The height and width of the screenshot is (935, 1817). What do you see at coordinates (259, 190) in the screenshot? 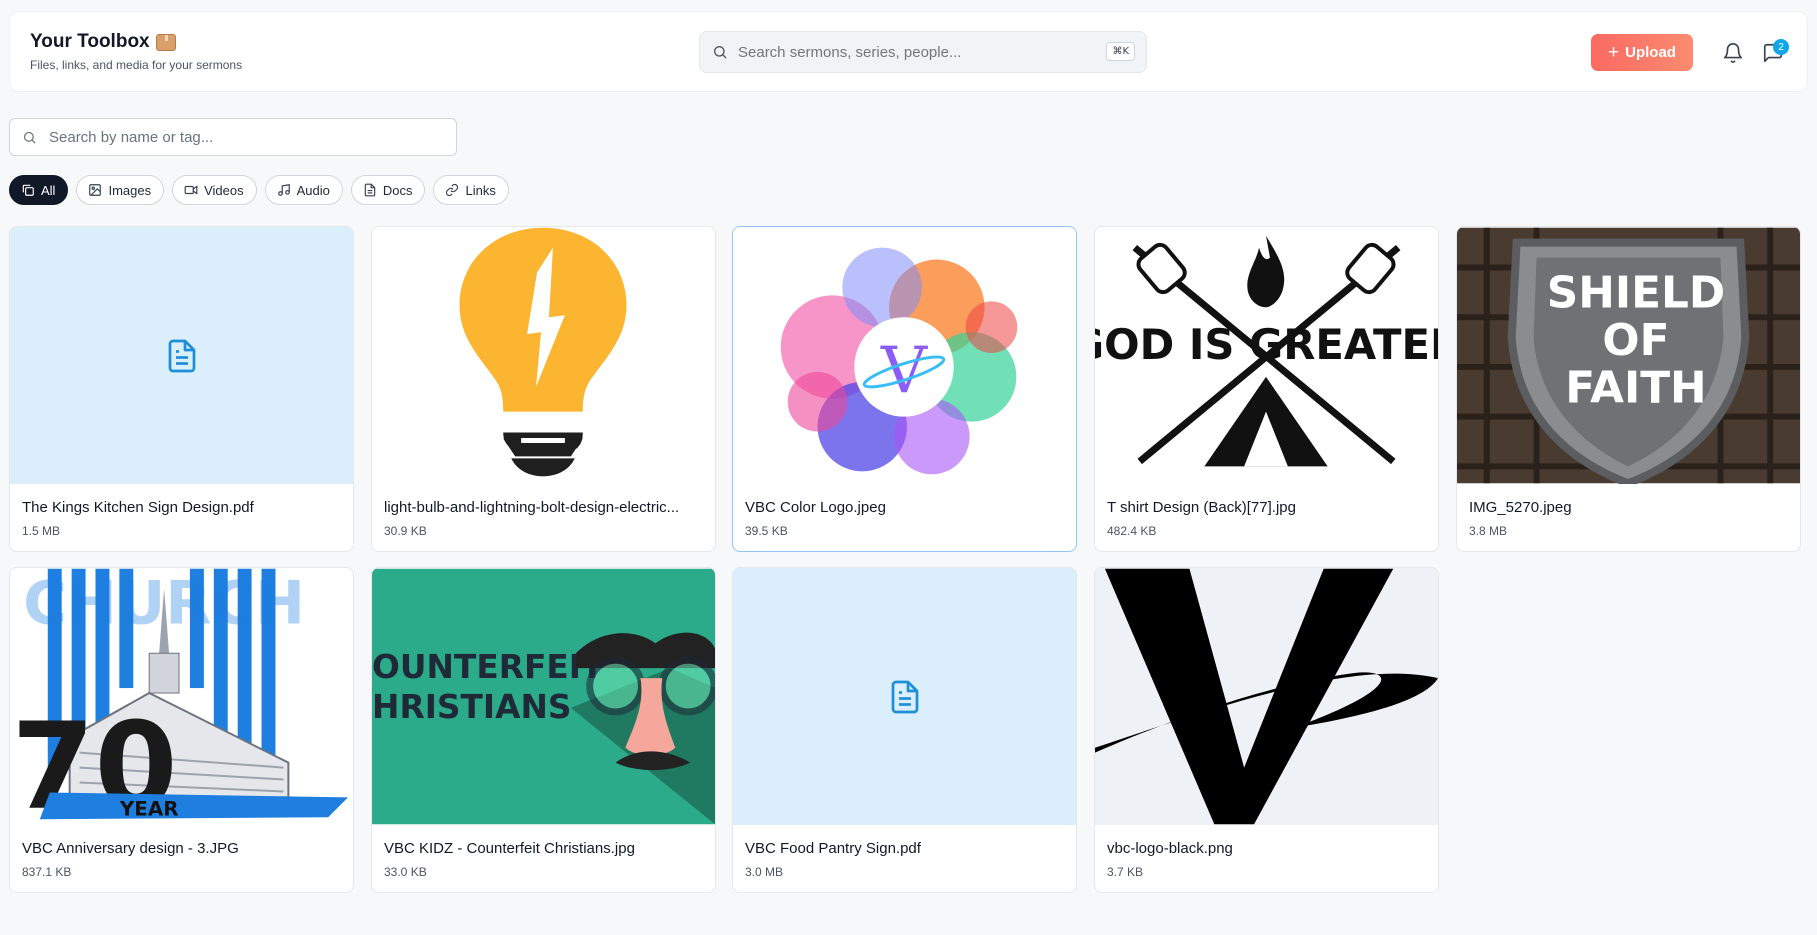
I see `filter-chips: All Images Videos Audio Docs Links` at bounding box center [259, 190].